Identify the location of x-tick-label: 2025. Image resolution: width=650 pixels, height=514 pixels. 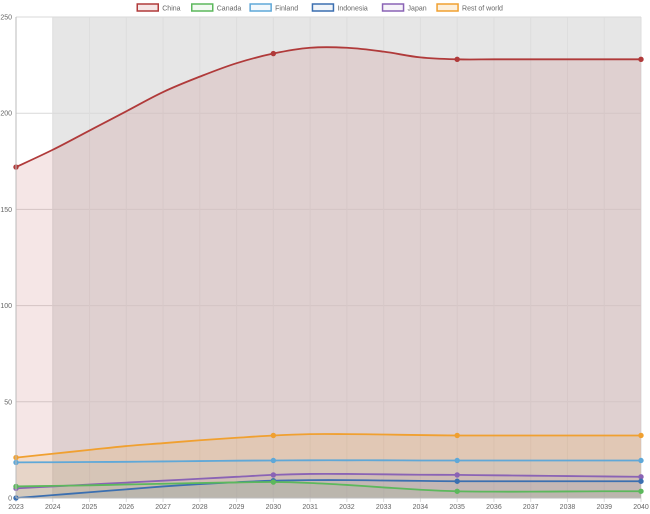
(90, 507).